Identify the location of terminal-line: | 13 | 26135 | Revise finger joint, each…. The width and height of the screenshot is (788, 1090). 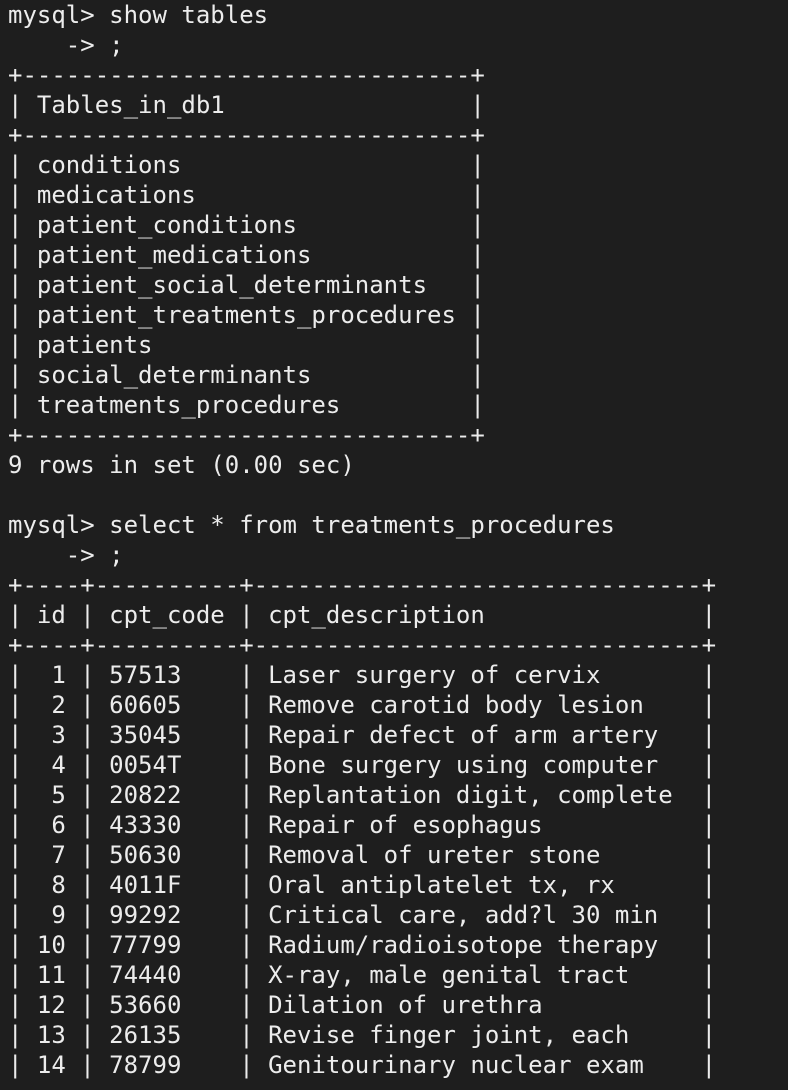
(362, 1035).